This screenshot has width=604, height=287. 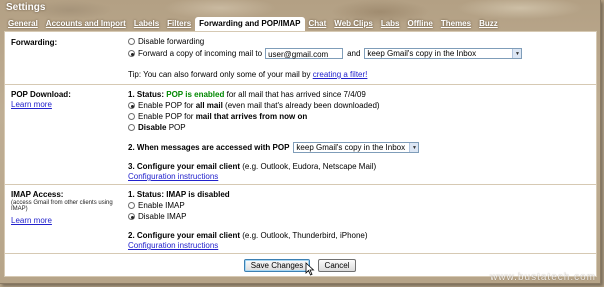 What do you see at coordinates (422, 53) in the screenshot?
I see `forwarding-keep-value: keep Gmail's copy in the Inbox` at bounding box center [422, 53].